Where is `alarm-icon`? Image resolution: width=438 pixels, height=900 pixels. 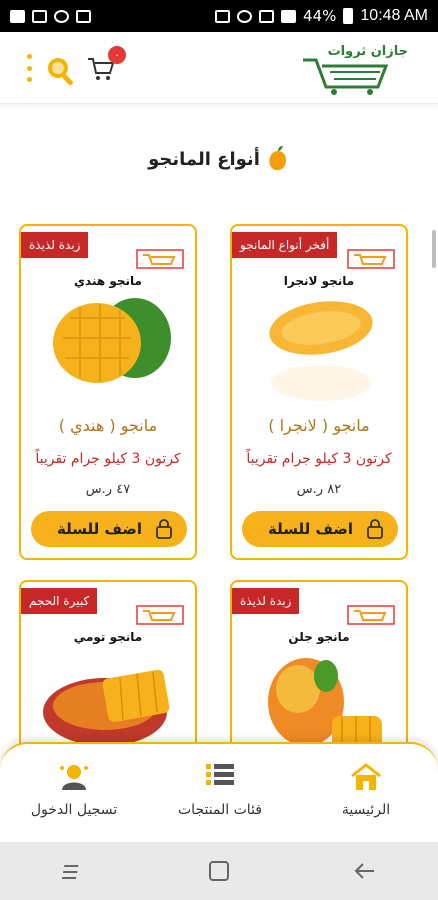 alarm-icon is located at coordinates (245, 16).